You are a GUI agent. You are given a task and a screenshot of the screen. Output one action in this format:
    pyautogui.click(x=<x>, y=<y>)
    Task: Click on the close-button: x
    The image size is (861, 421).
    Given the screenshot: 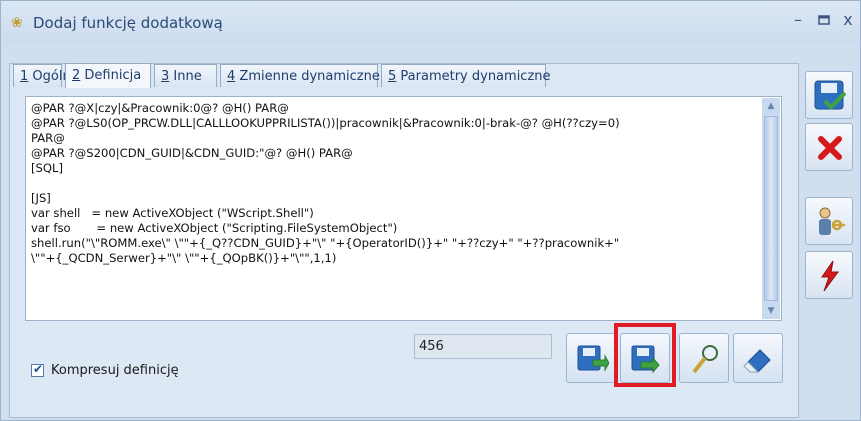 What is the action you would take?
    pyautogui.click(x=848, y=20)
    